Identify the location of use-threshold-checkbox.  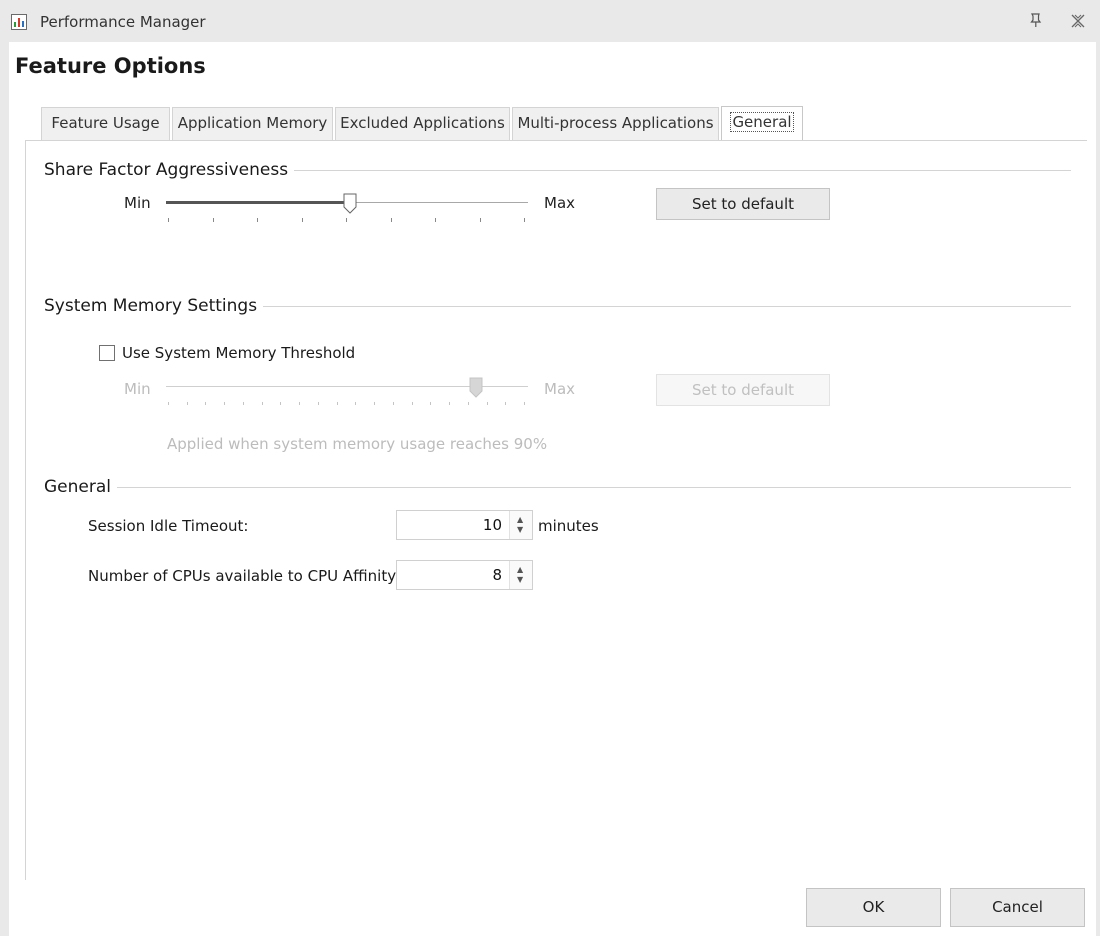
(107, 353).